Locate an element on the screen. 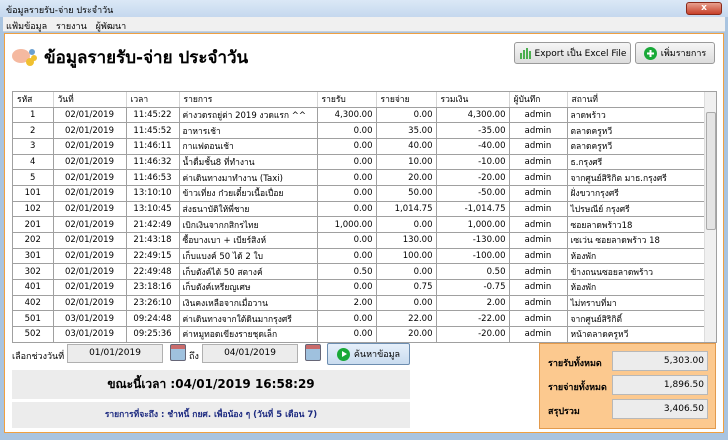  table-cell: 4,300.00 is located at coordinates (347, 115).